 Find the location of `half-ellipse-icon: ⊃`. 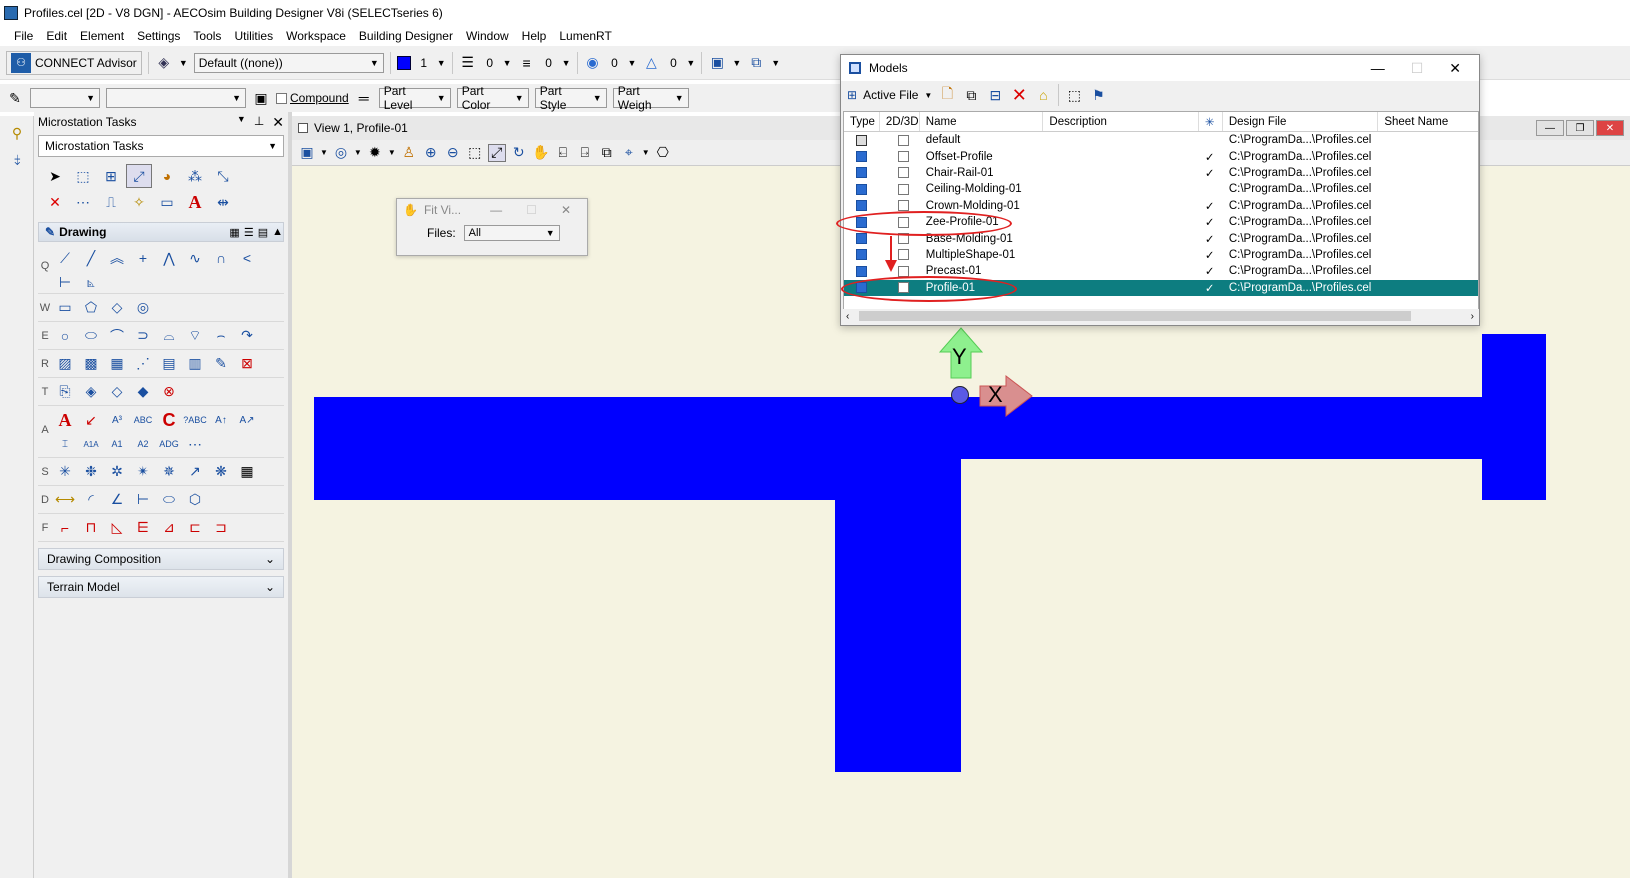

half-ellipse-icon: ⊃ is located at coordinates (143, 336).